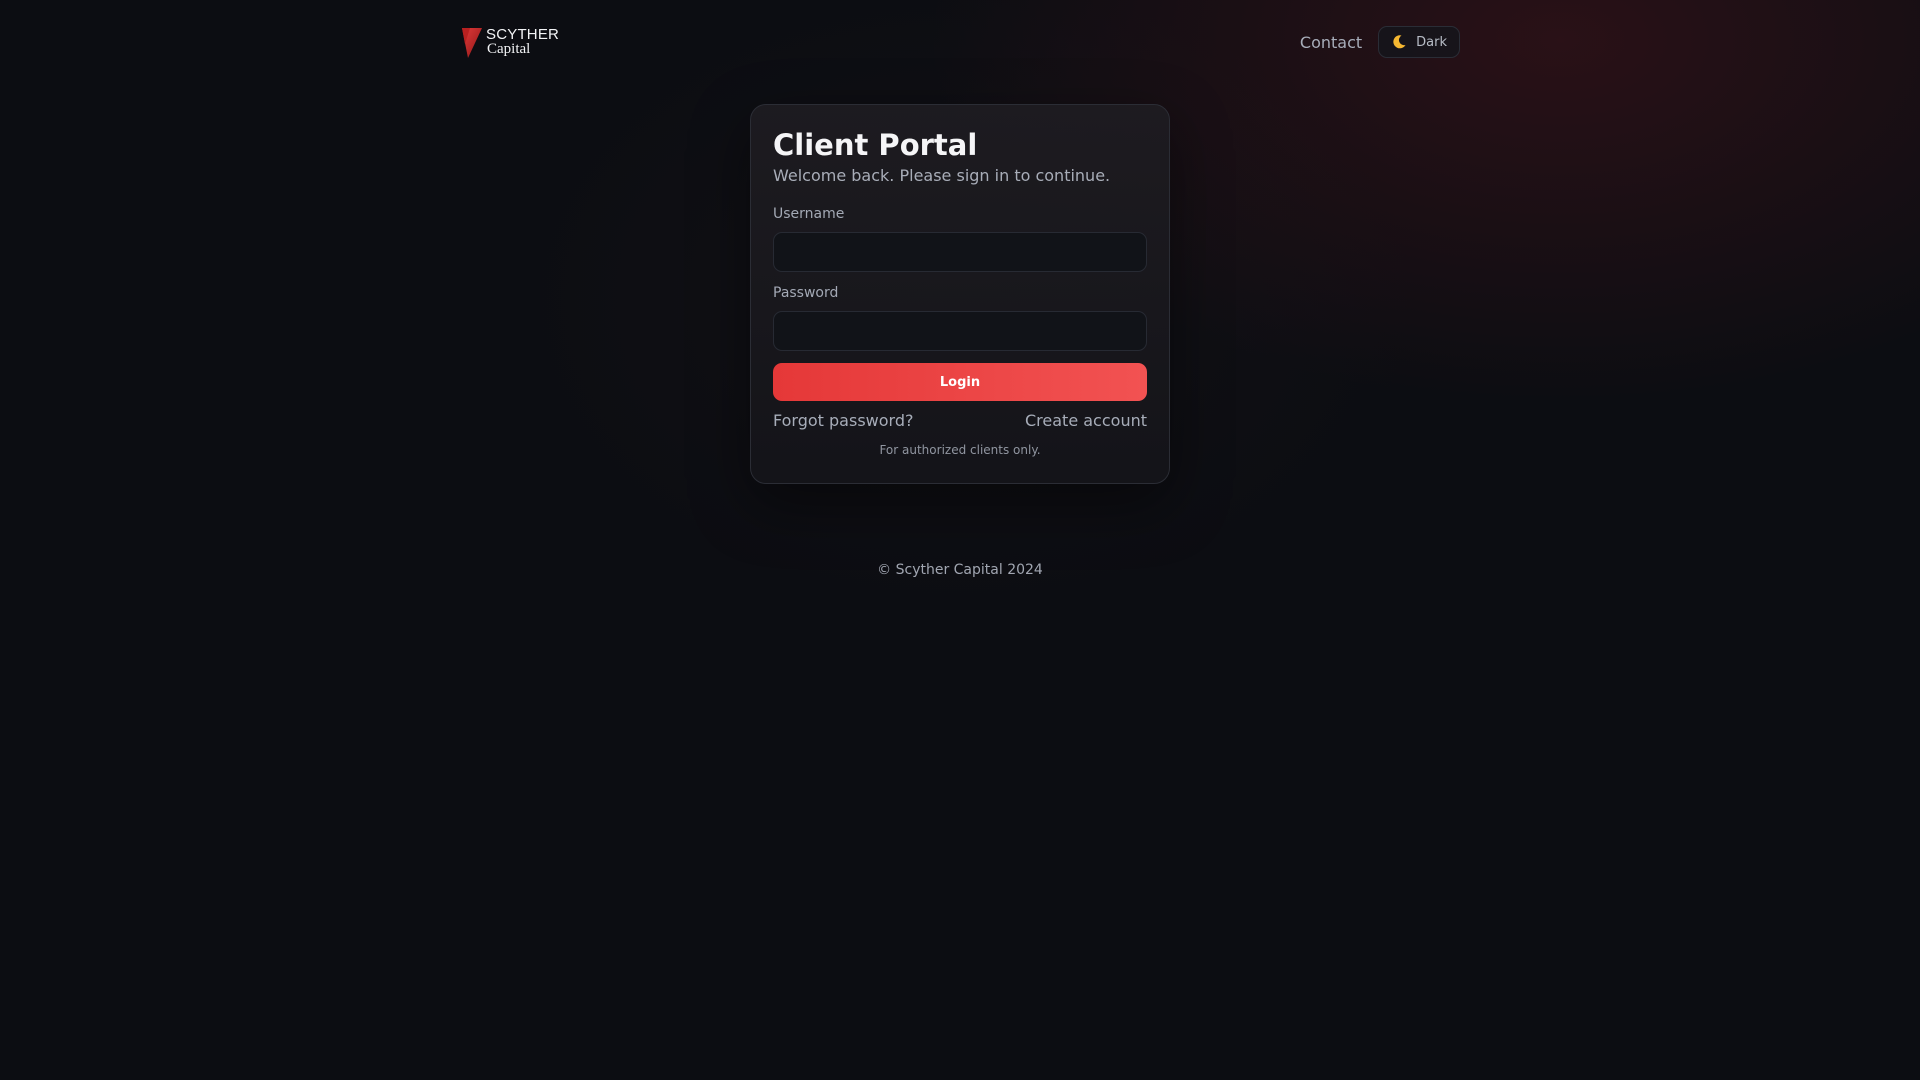 Image resolution: width=1920 pixels, height=1080 pixels. Describe the element at coordinates (960, 421) in the screenshot. I see `account-links: Forgot password? Create account` at that location.